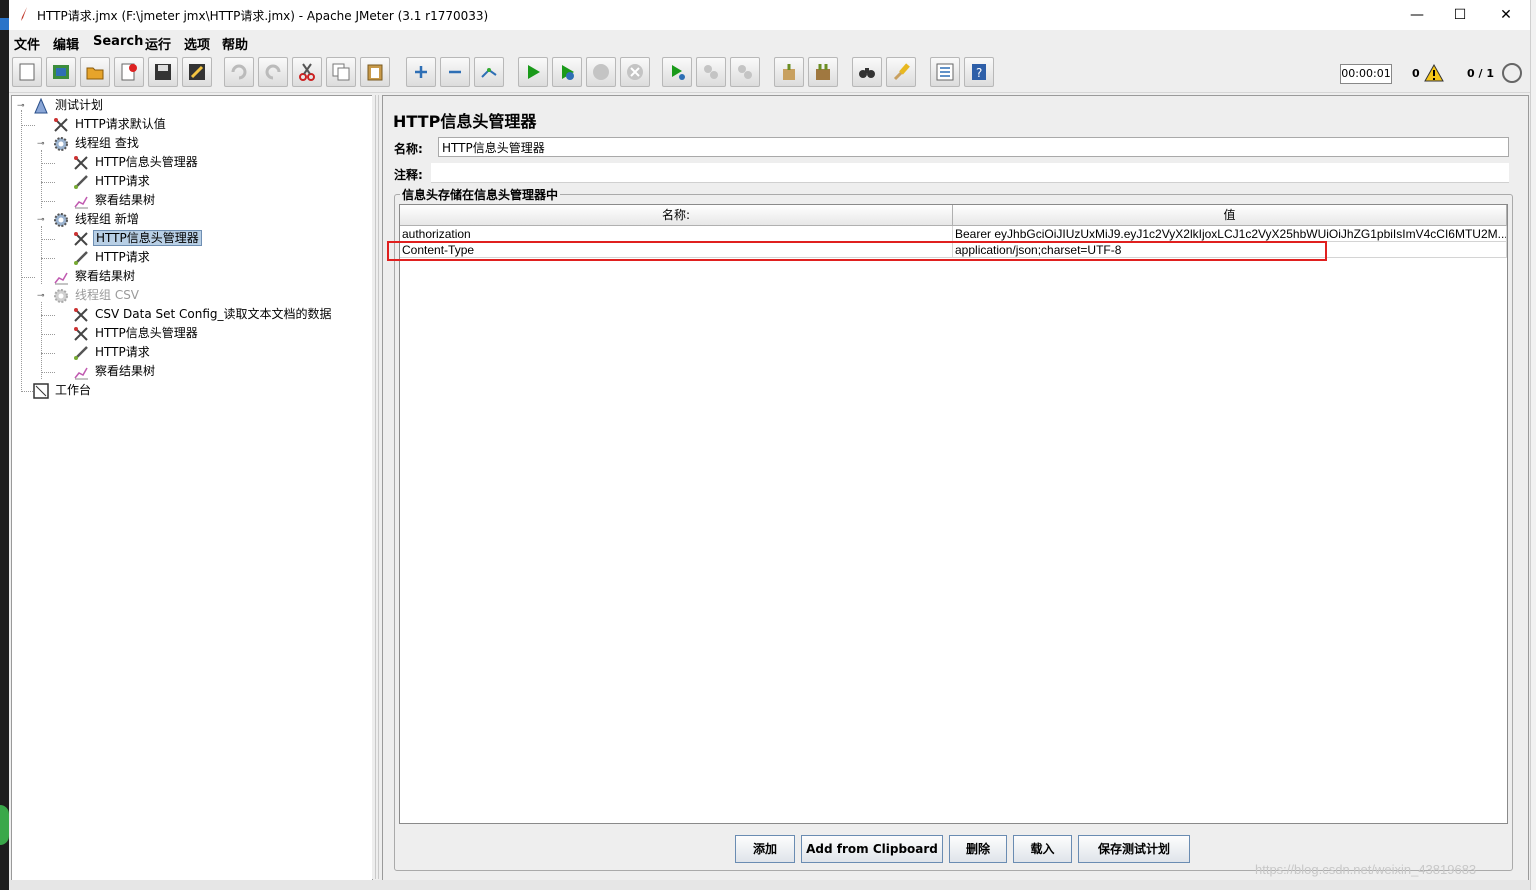 Image resolution: width=1536 pixels, height=890 pixels. I want to click on tree-node-workbench: 工作台, so click(63, 390).